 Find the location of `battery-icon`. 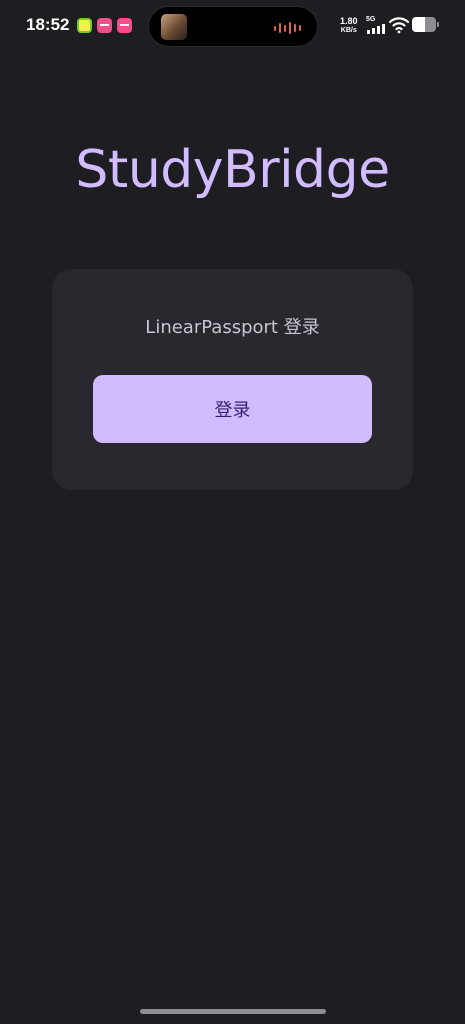

battery-icon is located at coordinates (424, 24).